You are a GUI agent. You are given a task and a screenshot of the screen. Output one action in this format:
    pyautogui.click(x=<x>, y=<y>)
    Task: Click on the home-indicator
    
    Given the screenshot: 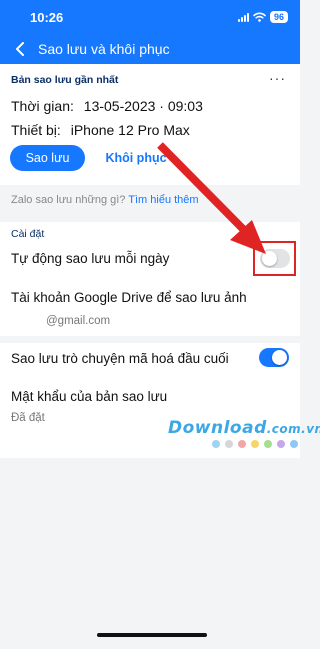 What is the action you would take?
    pyautogui.click(x=152, y=635)
    